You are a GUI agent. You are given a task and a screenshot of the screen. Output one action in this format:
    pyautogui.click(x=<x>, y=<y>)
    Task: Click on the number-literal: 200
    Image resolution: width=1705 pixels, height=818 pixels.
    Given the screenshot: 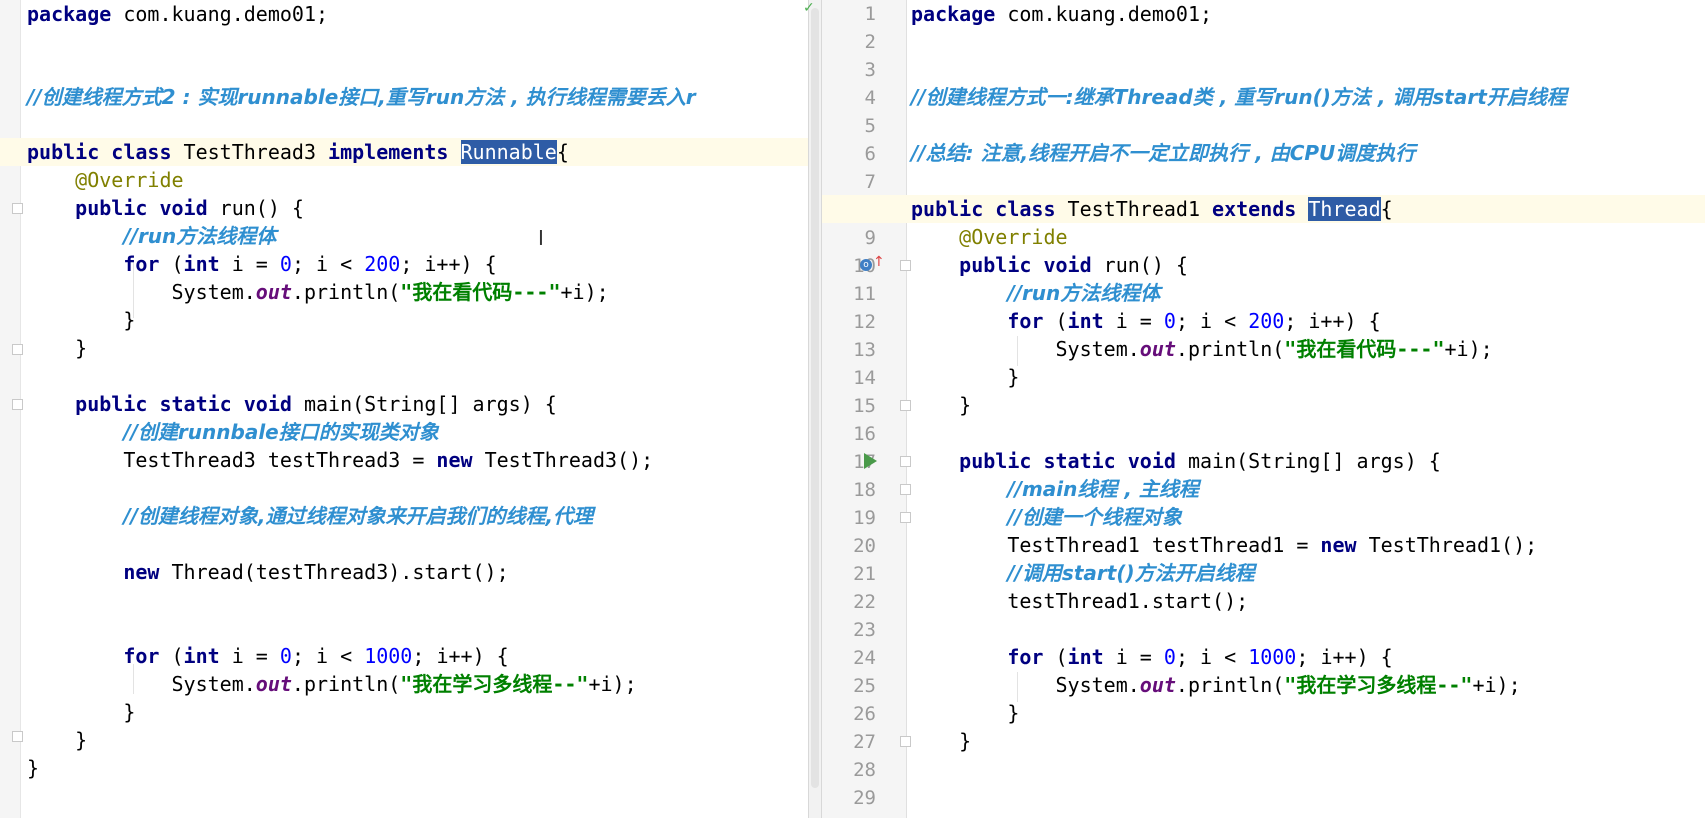 What is the action you would take?
    pyautogui.click(x=382, y=264)
    